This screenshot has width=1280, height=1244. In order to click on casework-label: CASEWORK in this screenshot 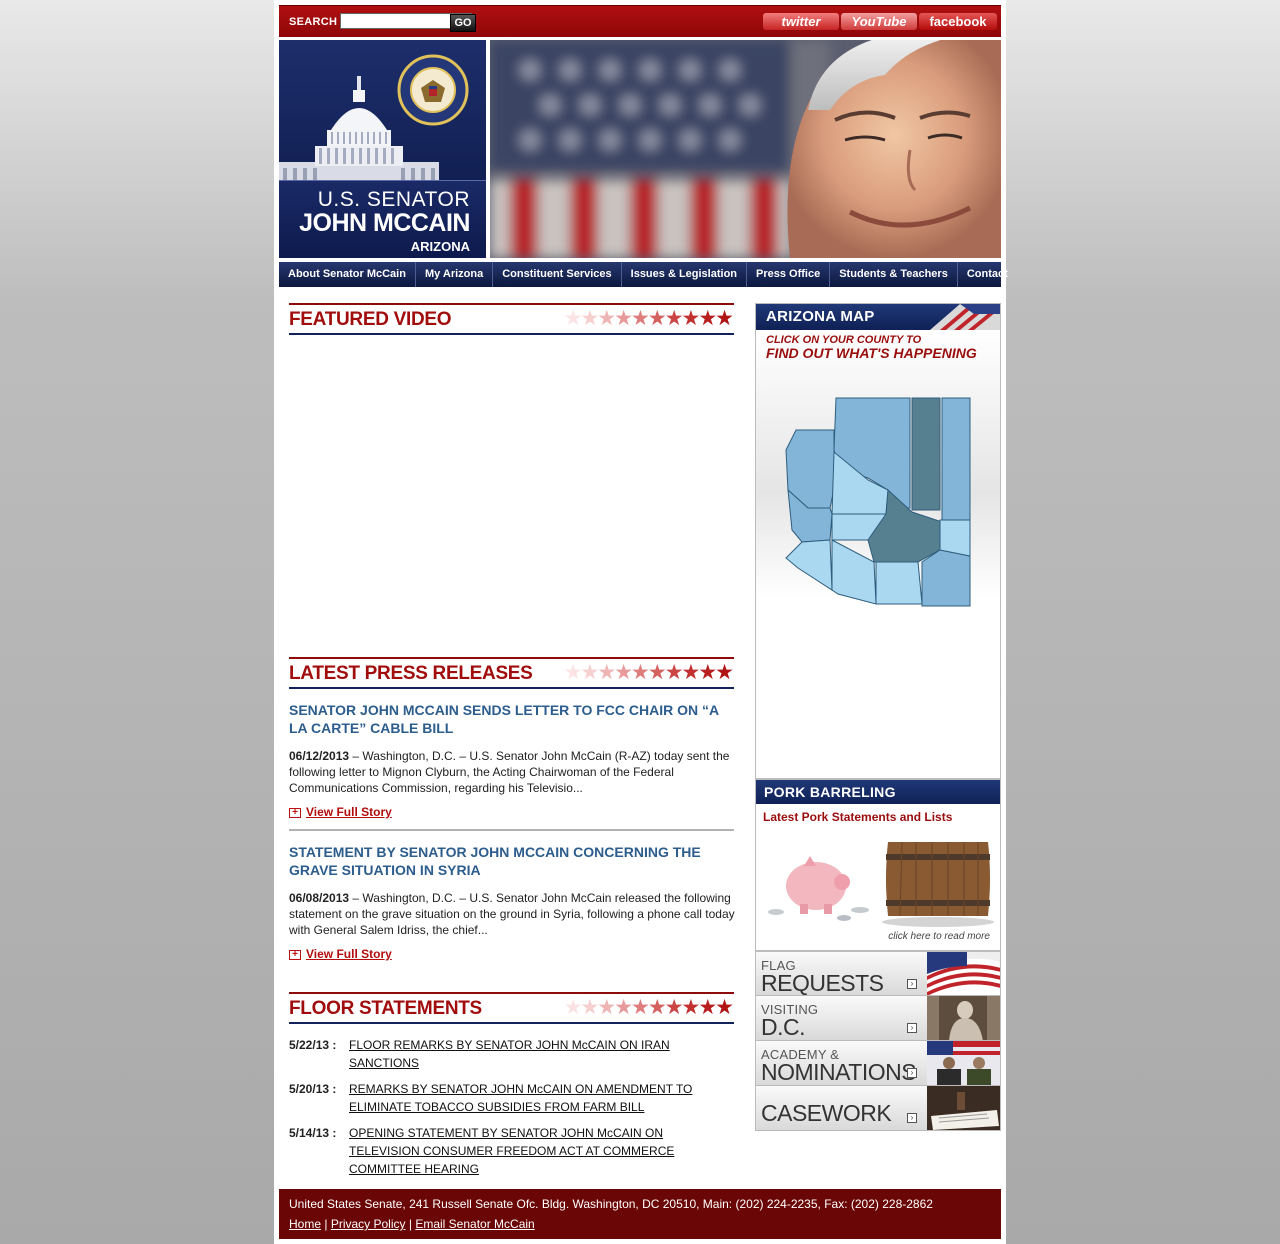, I will do `click(826, 1113)`.